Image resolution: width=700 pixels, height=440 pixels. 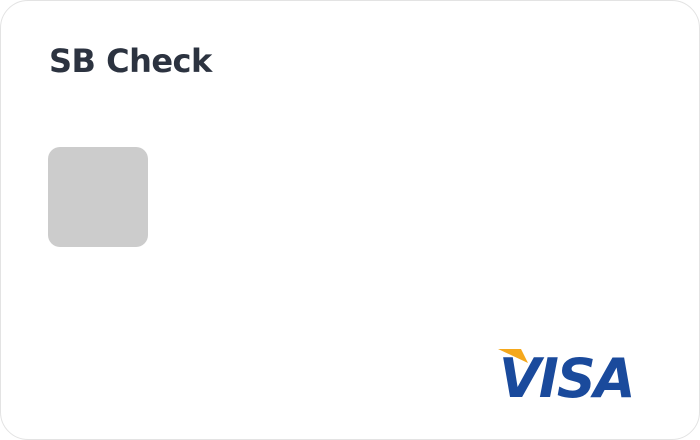 I want to click on card-title: SB Check, so click(x=130, y=61).